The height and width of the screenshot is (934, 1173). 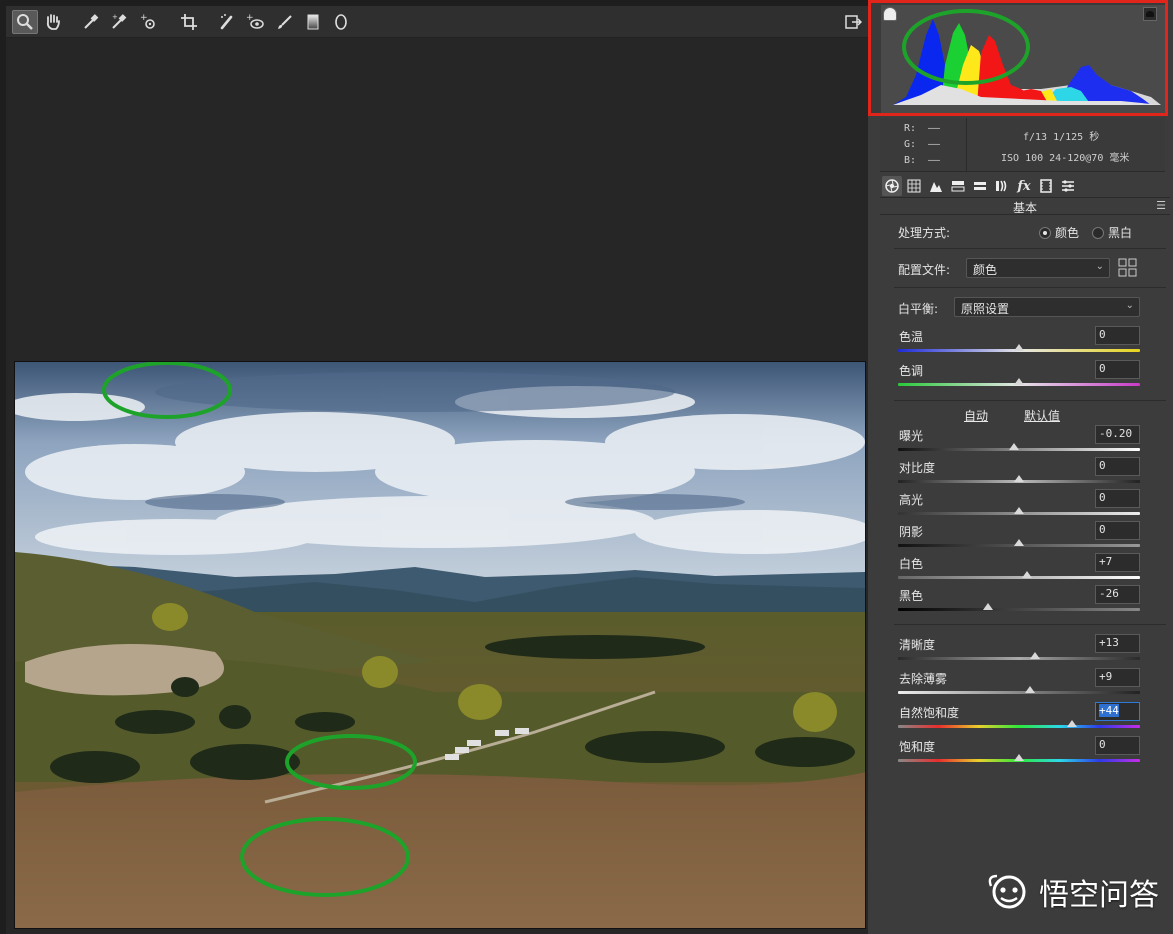 I want to click on dehaze-slider-thumb, so click(x=1029, y=689).